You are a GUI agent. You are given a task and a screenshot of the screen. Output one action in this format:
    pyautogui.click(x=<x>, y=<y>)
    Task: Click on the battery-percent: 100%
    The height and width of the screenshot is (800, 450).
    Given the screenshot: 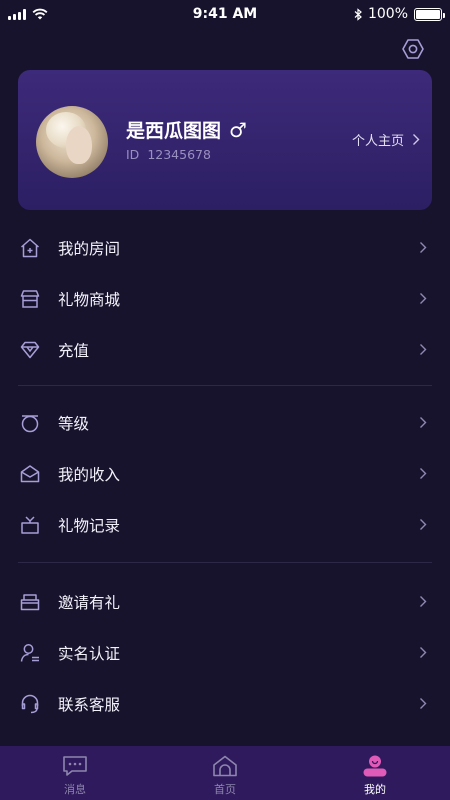 What is the action you would take?
    pyautogui.click(x=387, y=14)
    